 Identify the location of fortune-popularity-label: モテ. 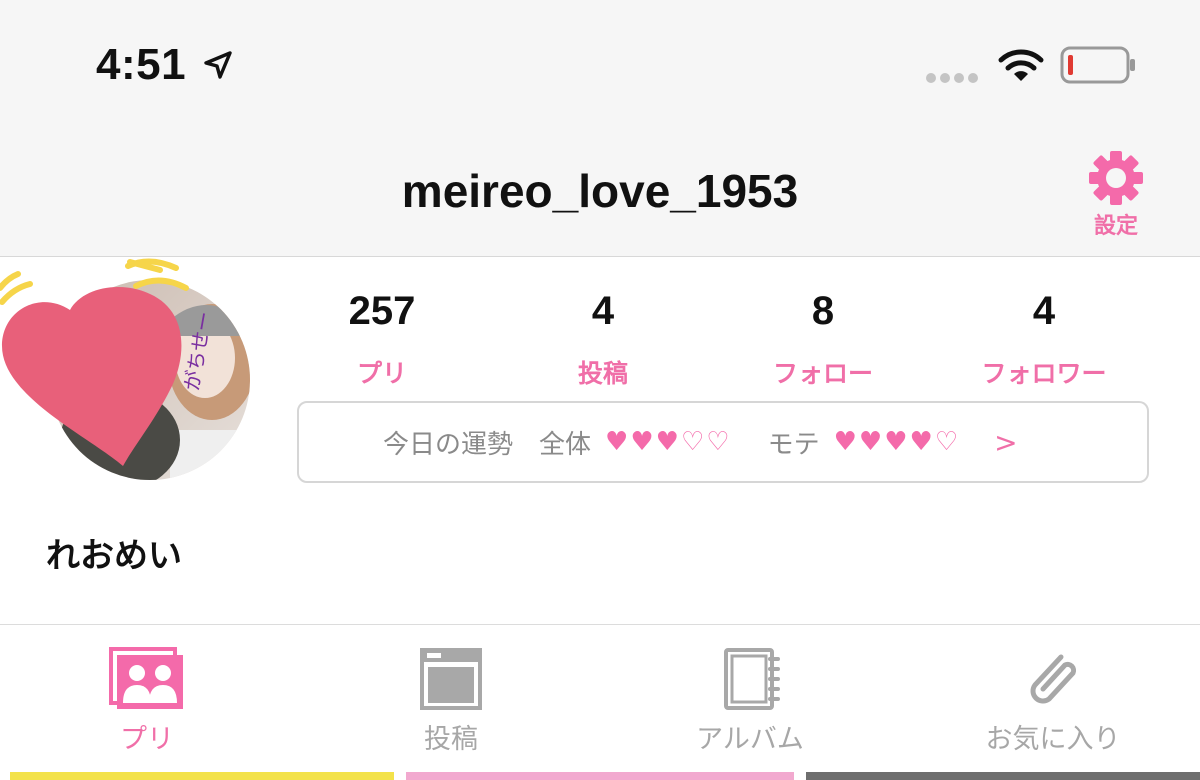
(793, 444).